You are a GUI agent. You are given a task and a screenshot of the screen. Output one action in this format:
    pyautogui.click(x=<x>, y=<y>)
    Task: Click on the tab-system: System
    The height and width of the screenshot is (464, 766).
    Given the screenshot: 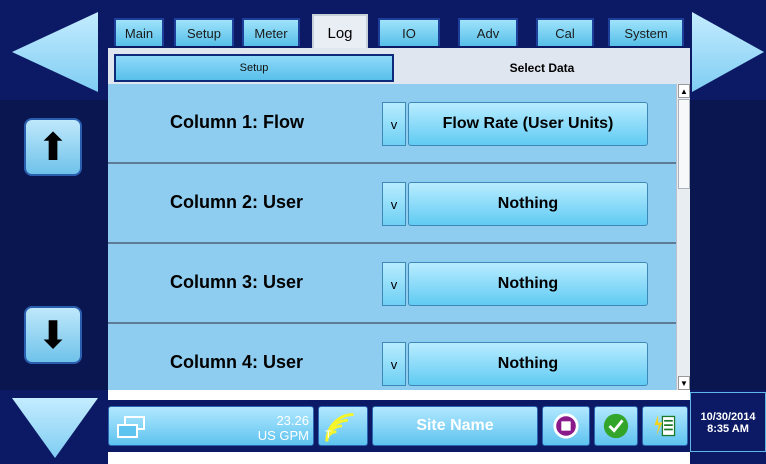 What is the action you would take?
    pyautogui.click(x=646, y=32)
    